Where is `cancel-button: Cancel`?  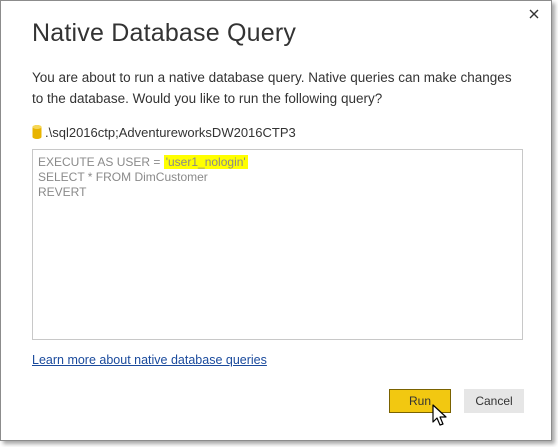
cancel-button: Cancel is located at coordinates (494, 401).